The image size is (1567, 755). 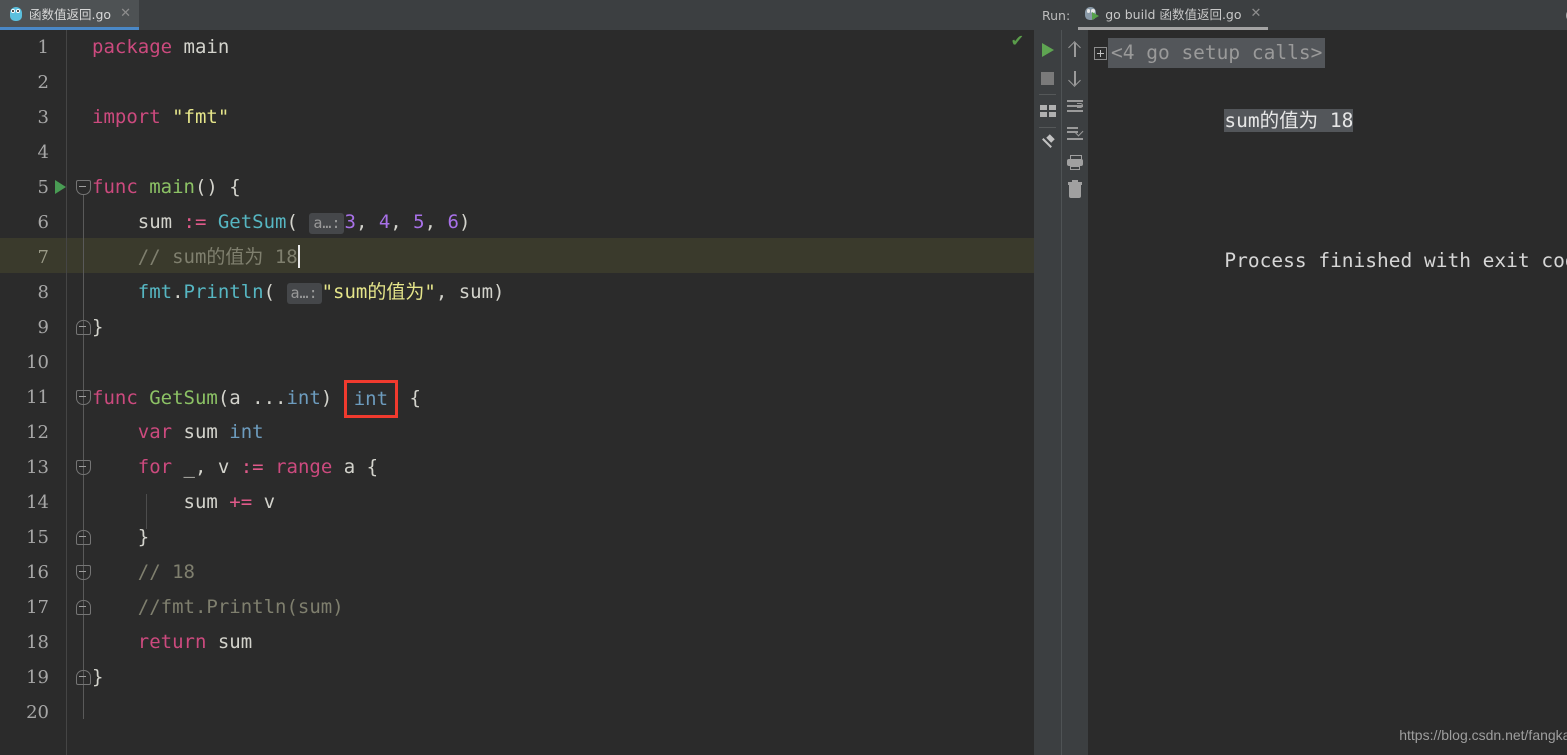 I want to click on token-plain: ., so click(x=178, y=291).